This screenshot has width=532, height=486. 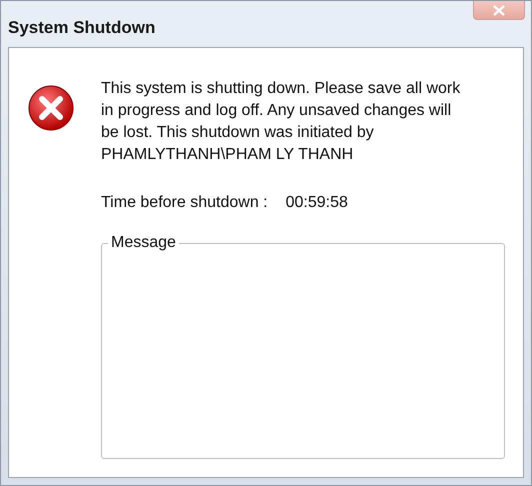 What do you see at coordinates (143, 243) in the screenshot?
I see `group-label: Message` at bounding box center [143, 243].